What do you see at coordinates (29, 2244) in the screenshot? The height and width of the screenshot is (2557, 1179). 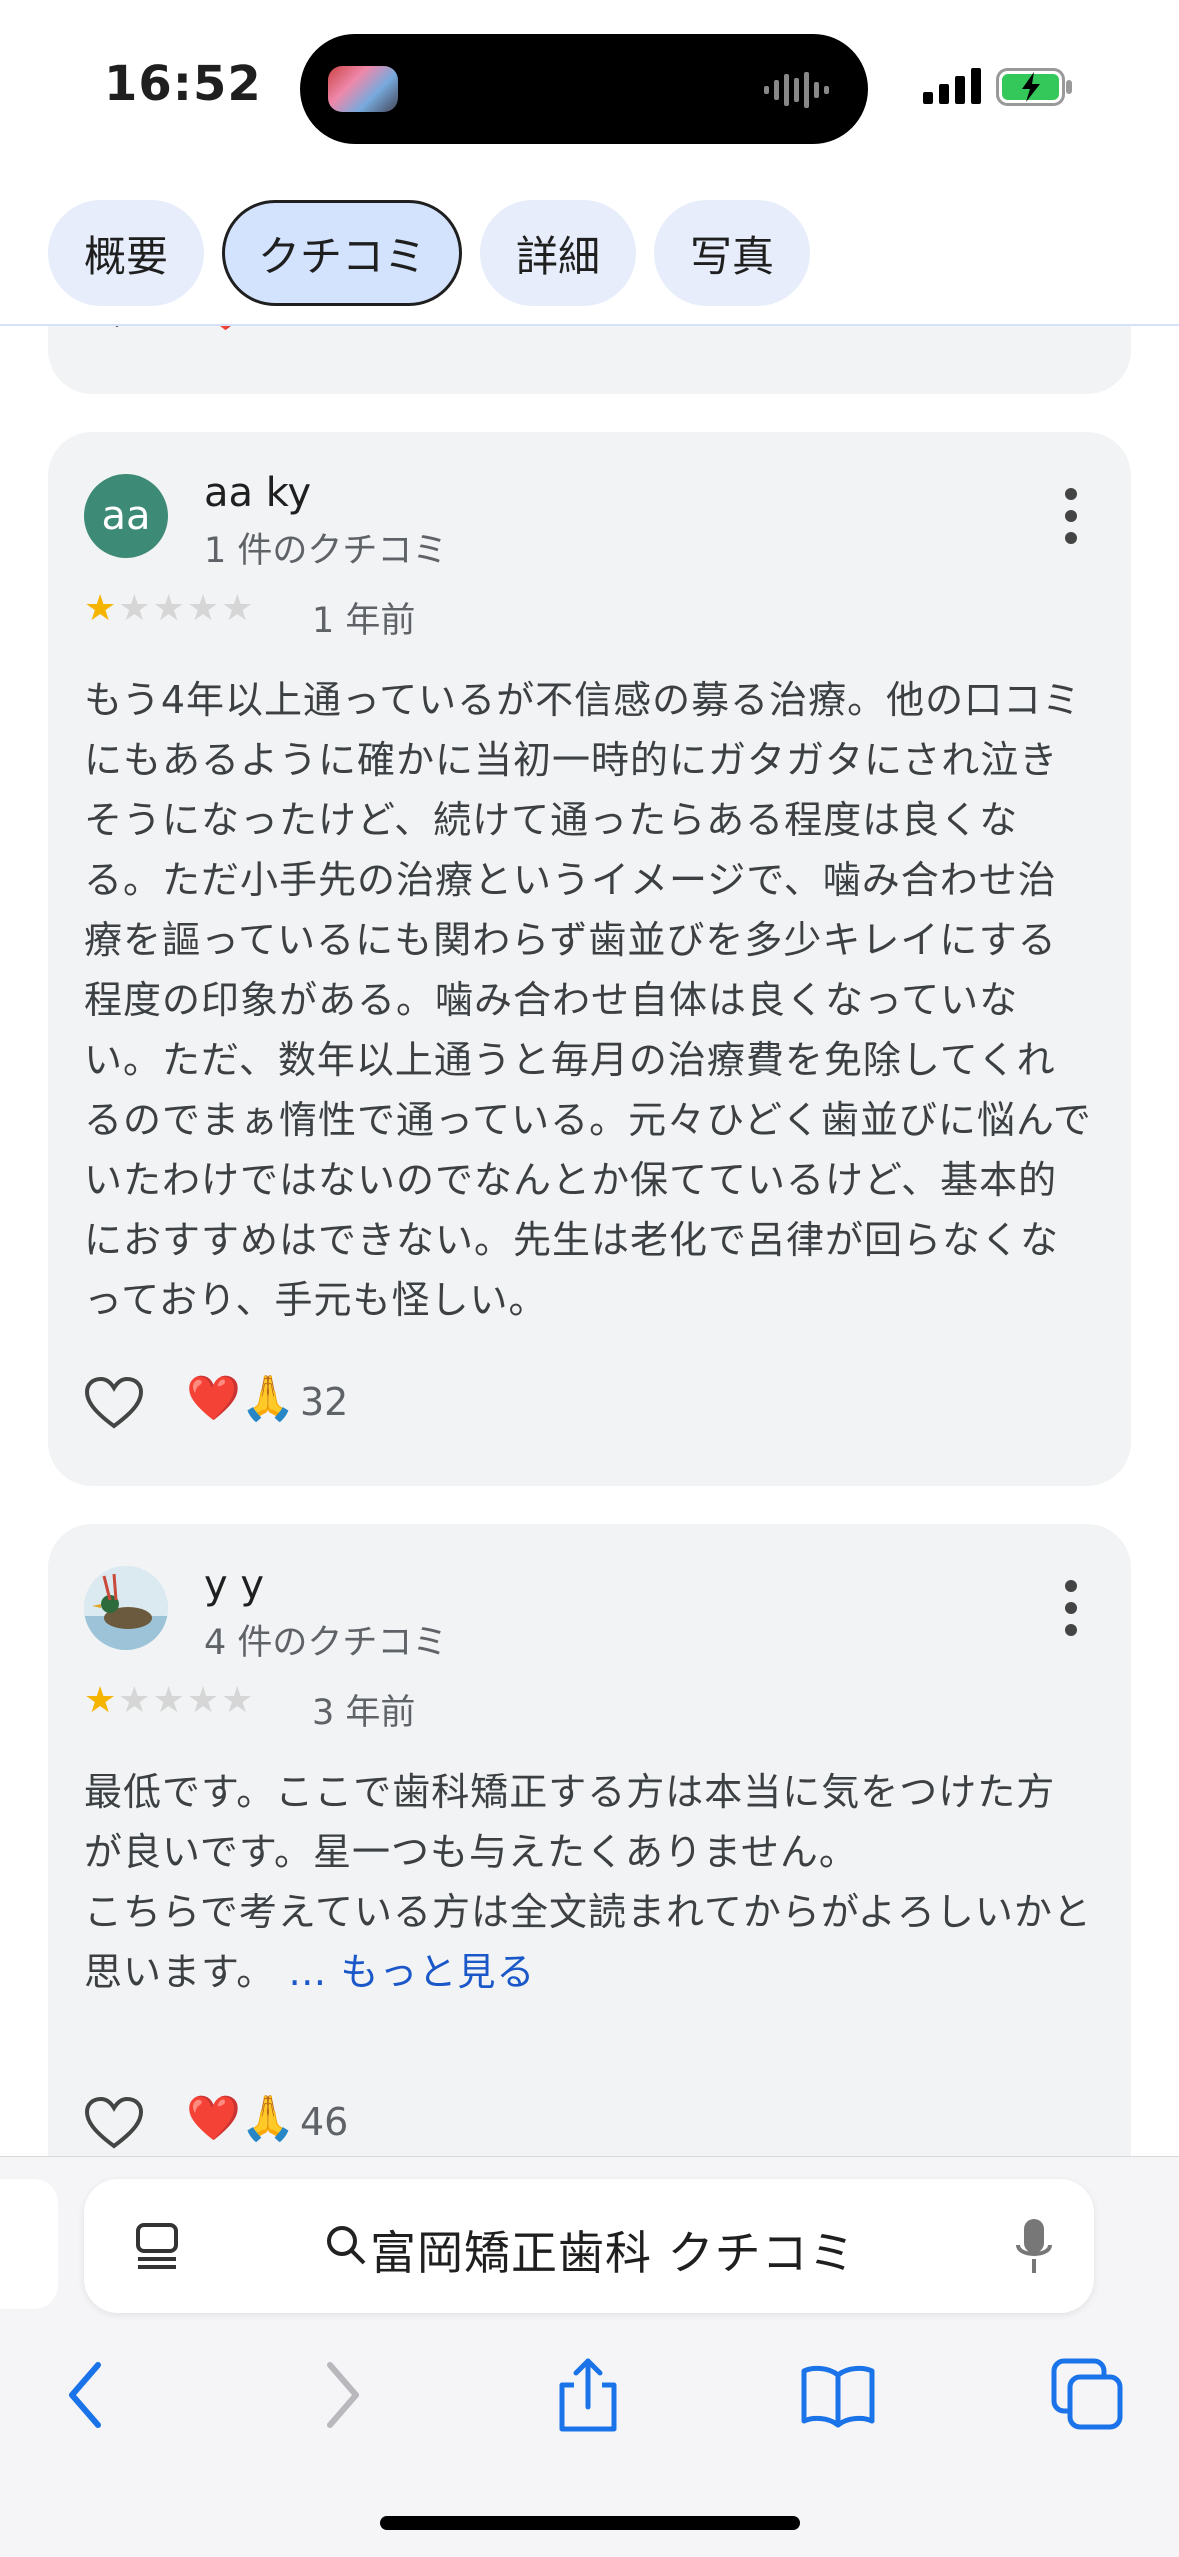 I see `previous-tab-preview` at bounding box center [29, 2244].